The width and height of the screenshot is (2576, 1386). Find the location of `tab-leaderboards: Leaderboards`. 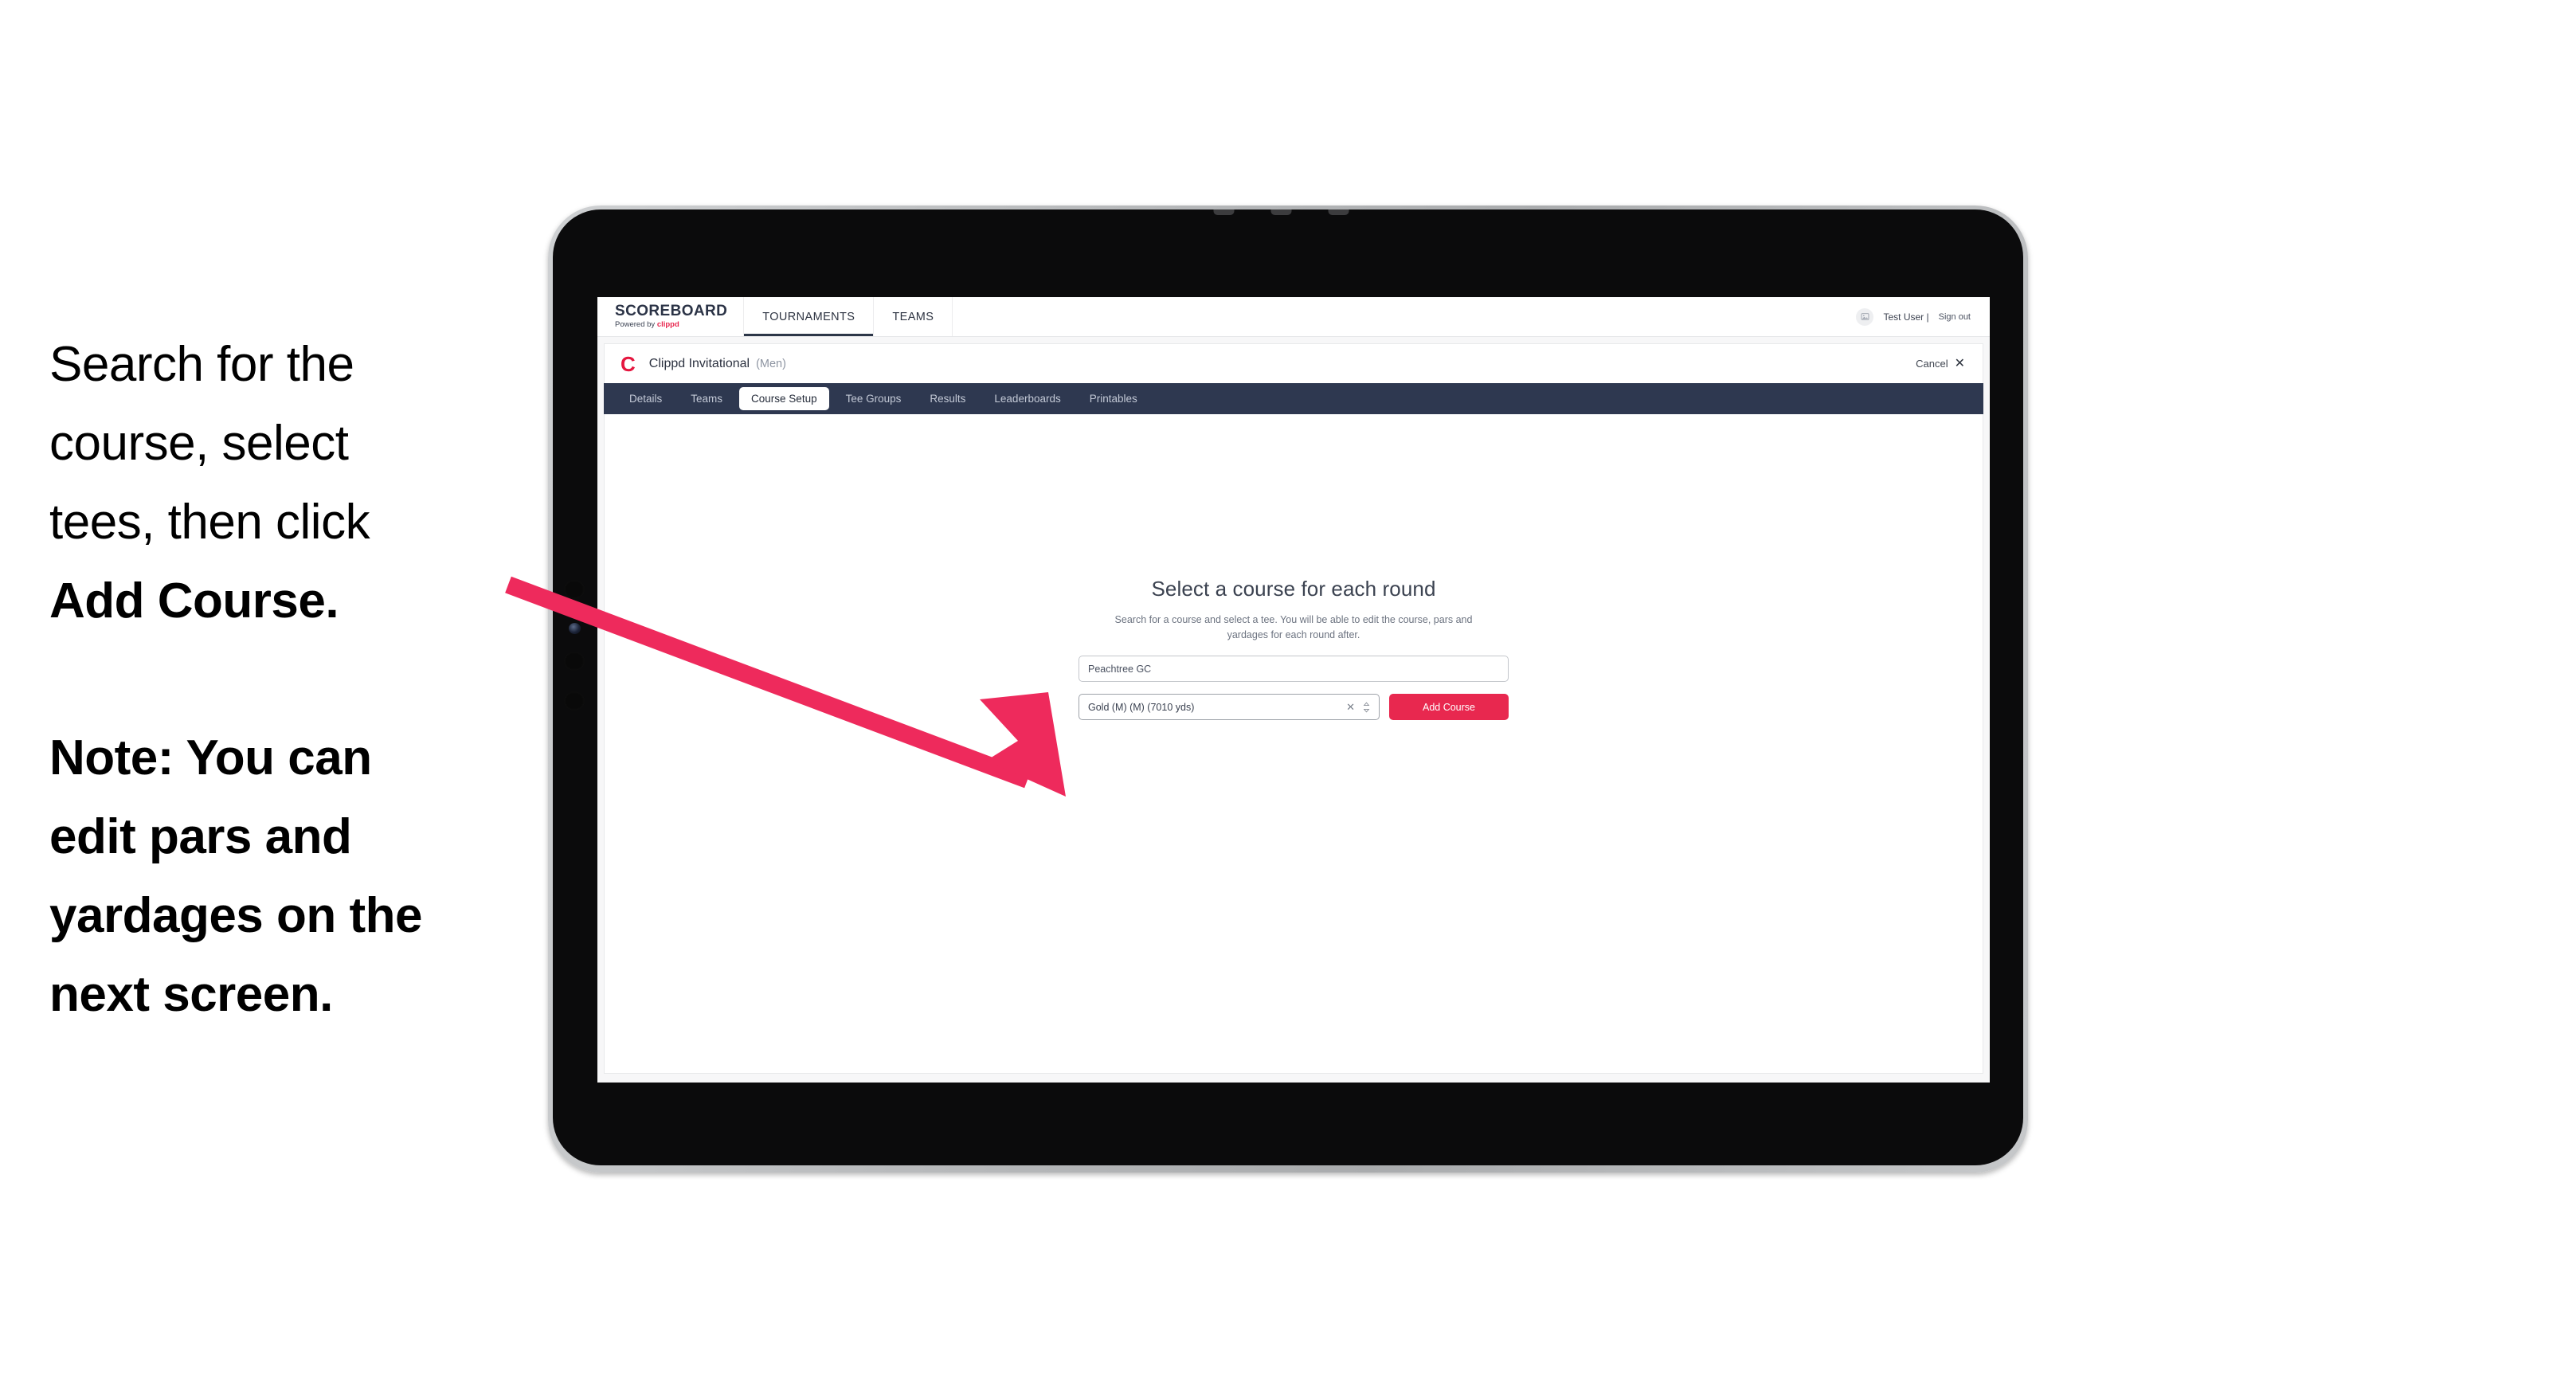

tab-leaderboards: Leaderboards is located at coordinates (1027, 398).